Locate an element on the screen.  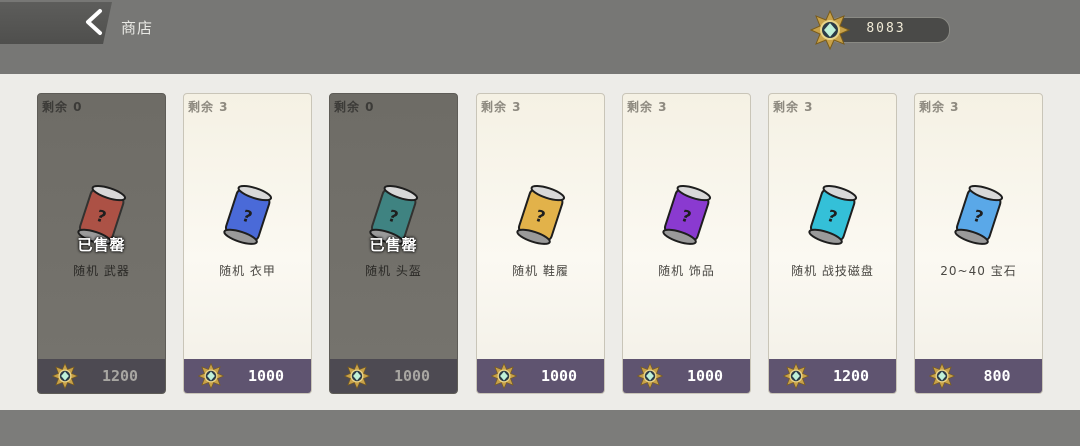
purple-accessory-can-icon: ? is located at coordinates (687, 214).